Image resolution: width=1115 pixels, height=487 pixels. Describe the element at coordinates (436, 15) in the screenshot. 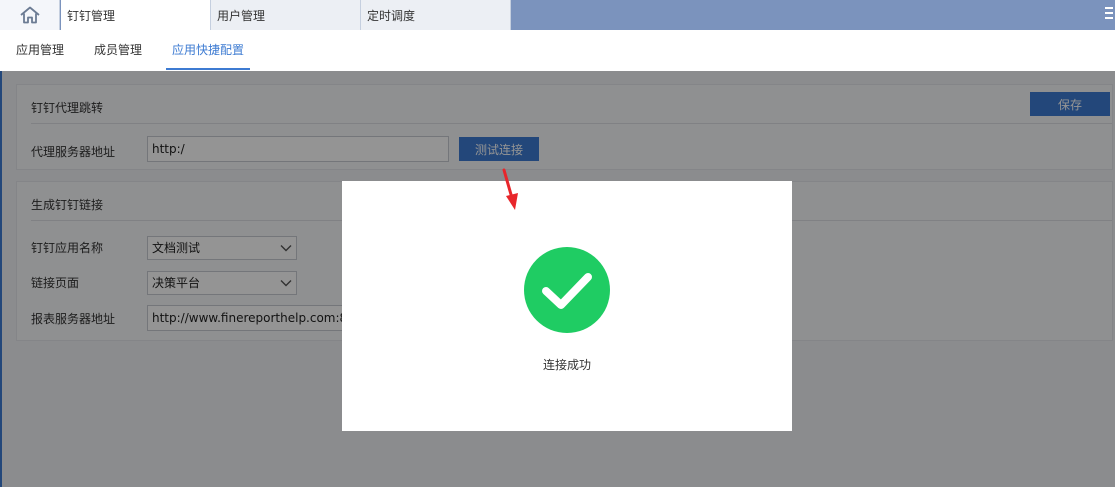

I see `tab-scheduled-tasks: 定时调度` at that location.